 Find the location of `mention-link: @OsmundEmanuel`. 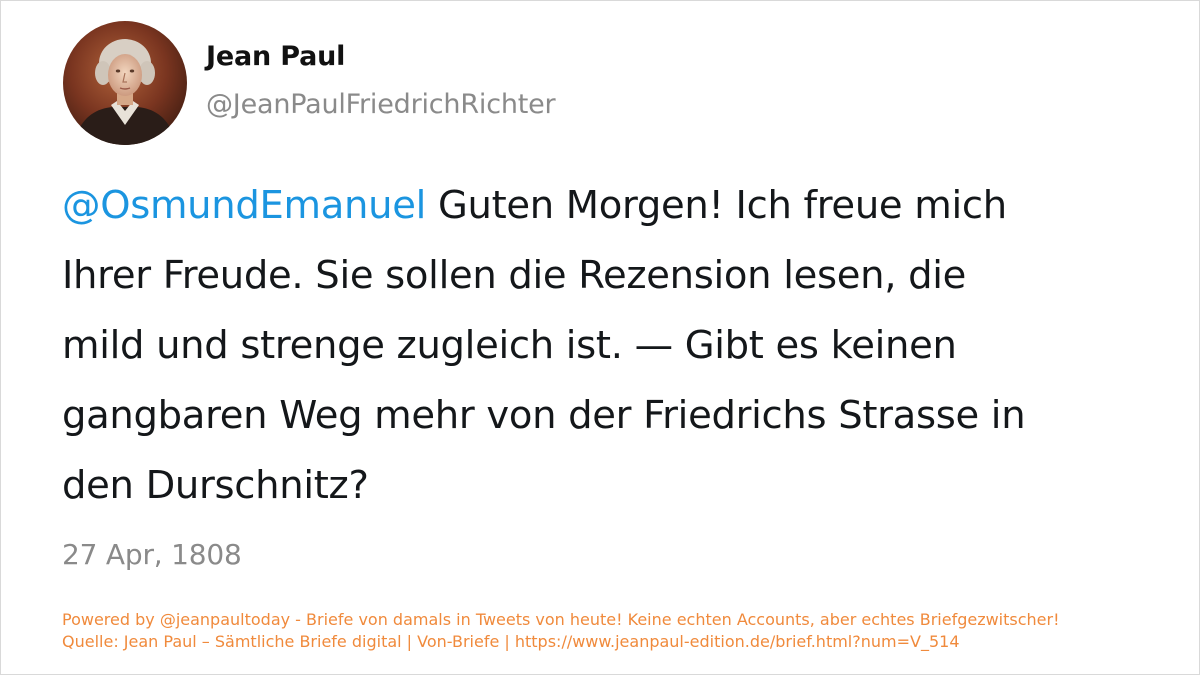

mention-link: @OsmundEmanuel is located at coordinates (244, 205).